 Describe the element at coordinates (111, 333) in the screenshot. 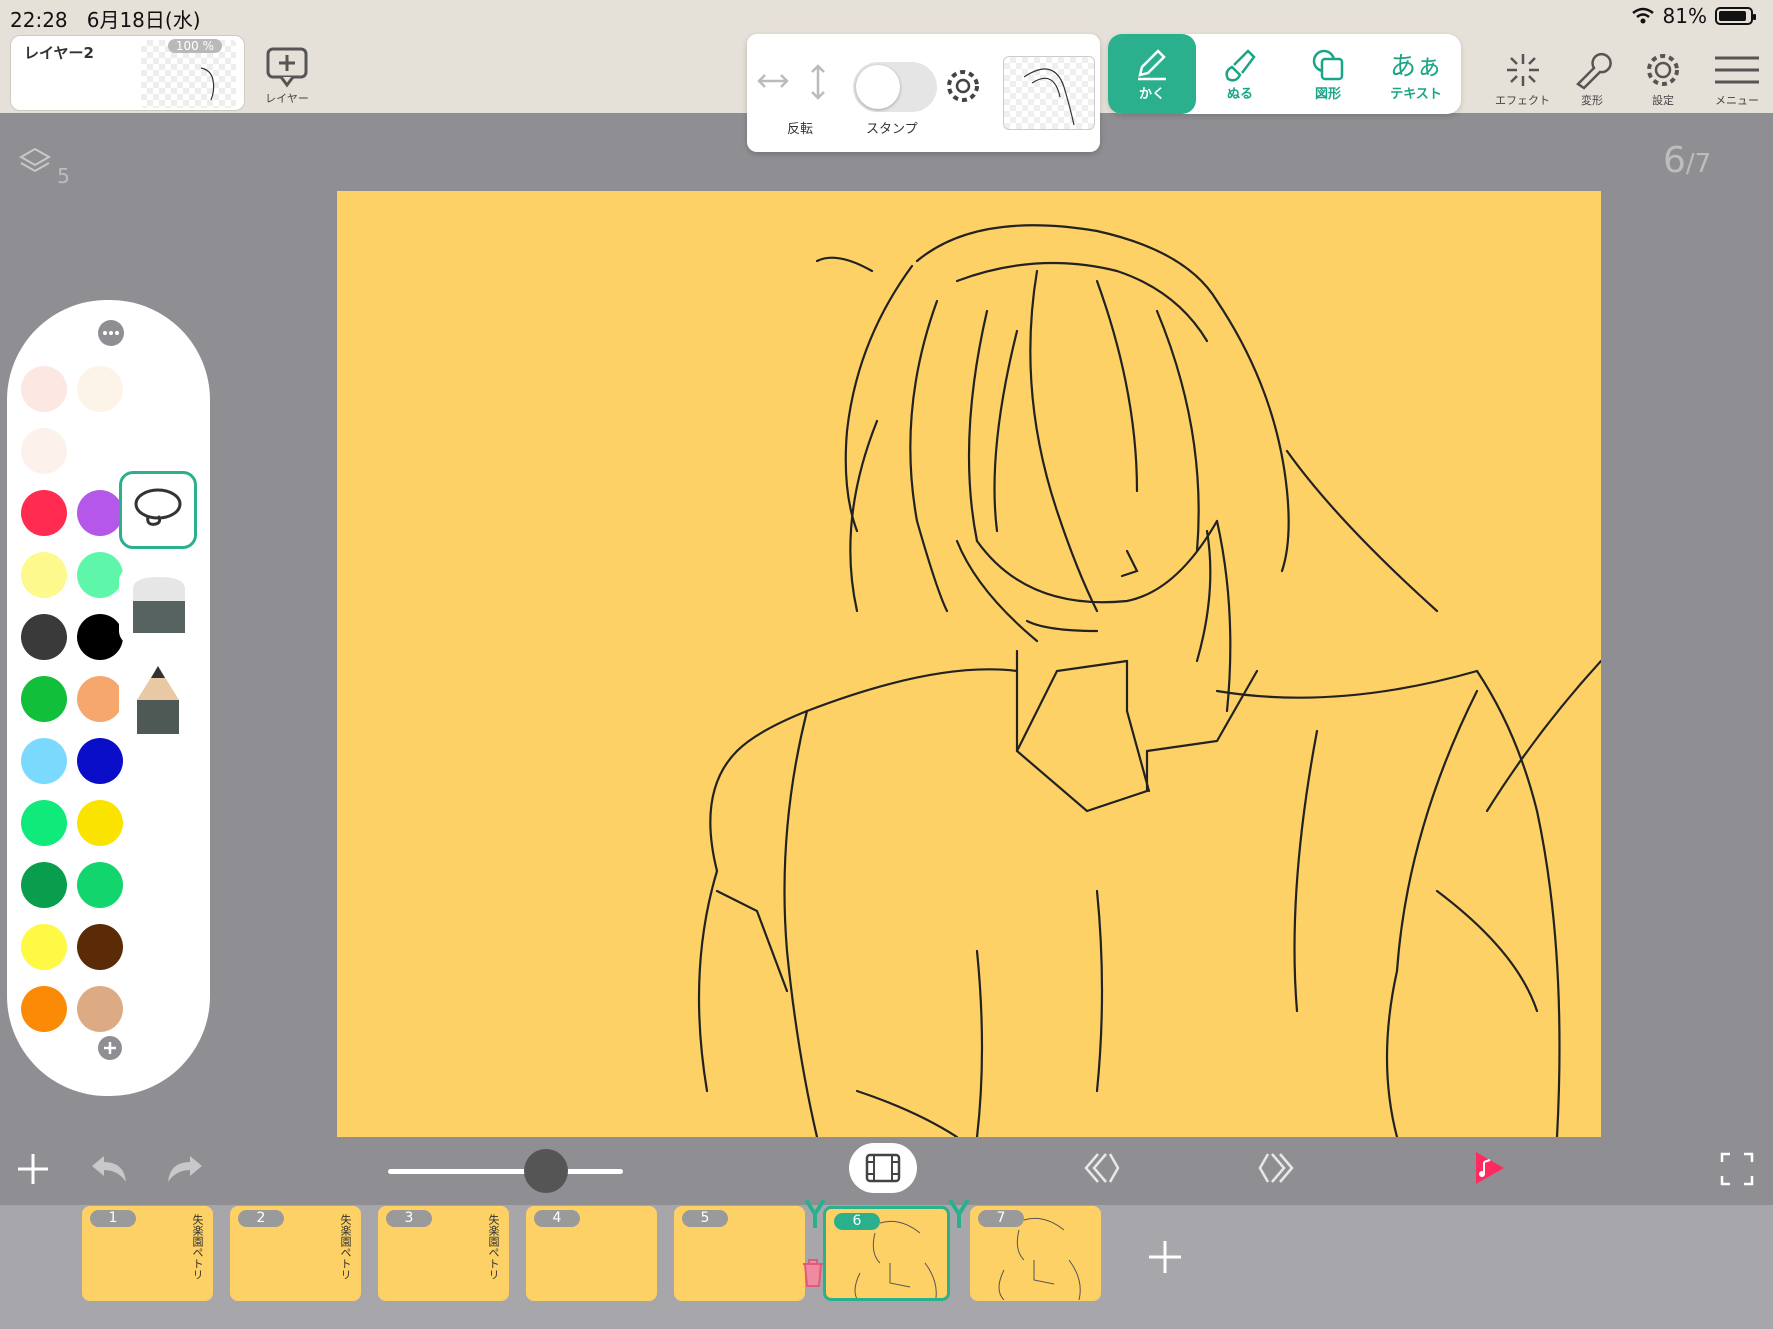

I see `palette-more-icon` at that location.